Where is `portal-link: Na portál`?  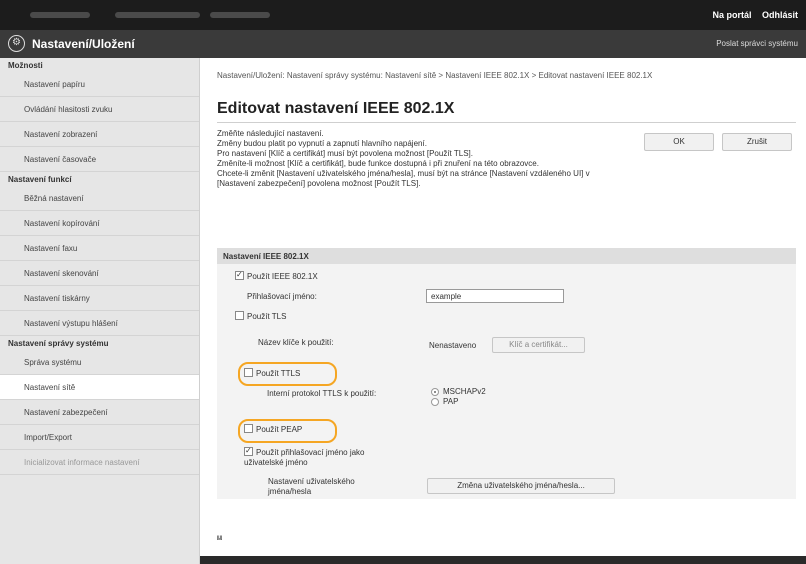 portal-link: Na portál is located at coordinates (731, 15).